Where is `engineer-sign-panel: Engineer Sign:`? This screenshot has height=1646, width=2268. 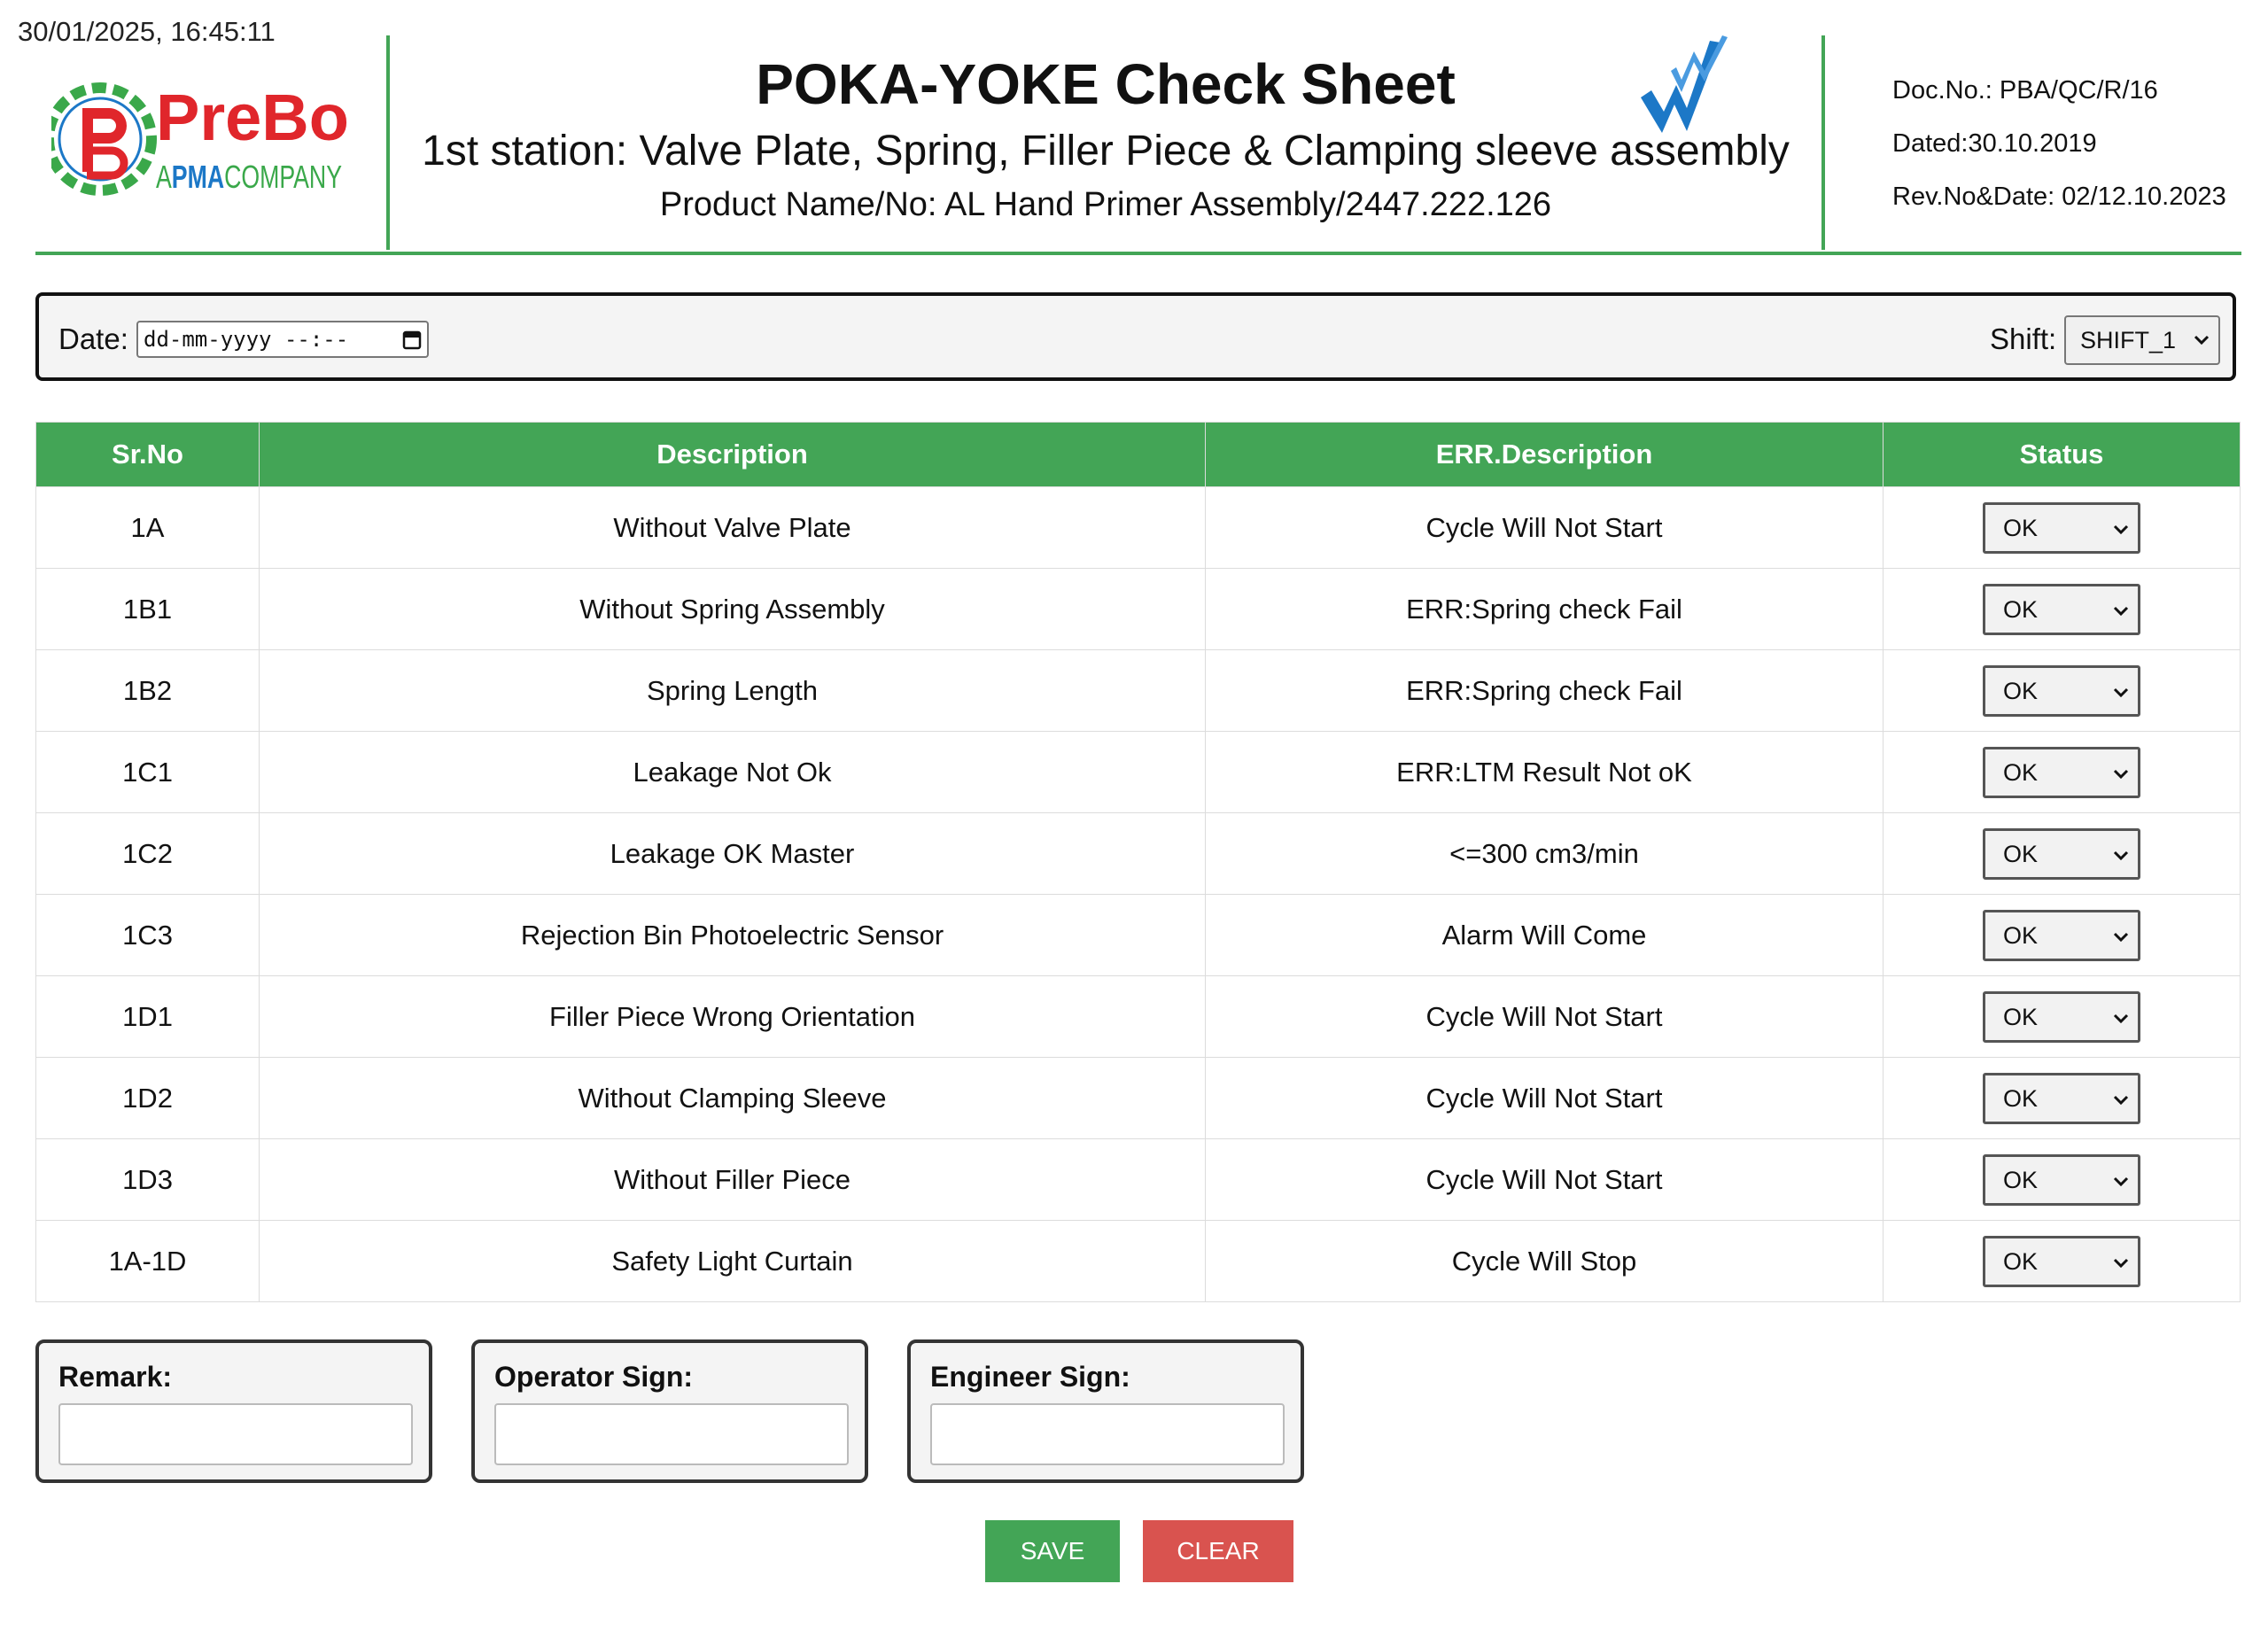 engineer-sign-panel: Engineer Sign: is located at coordinates (1105, 1411).